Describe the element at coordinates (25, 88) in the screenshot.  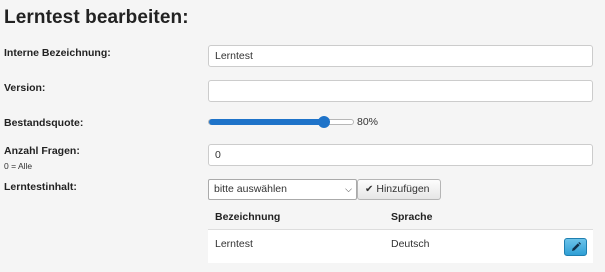
I see `version-label: Version:` at that location.